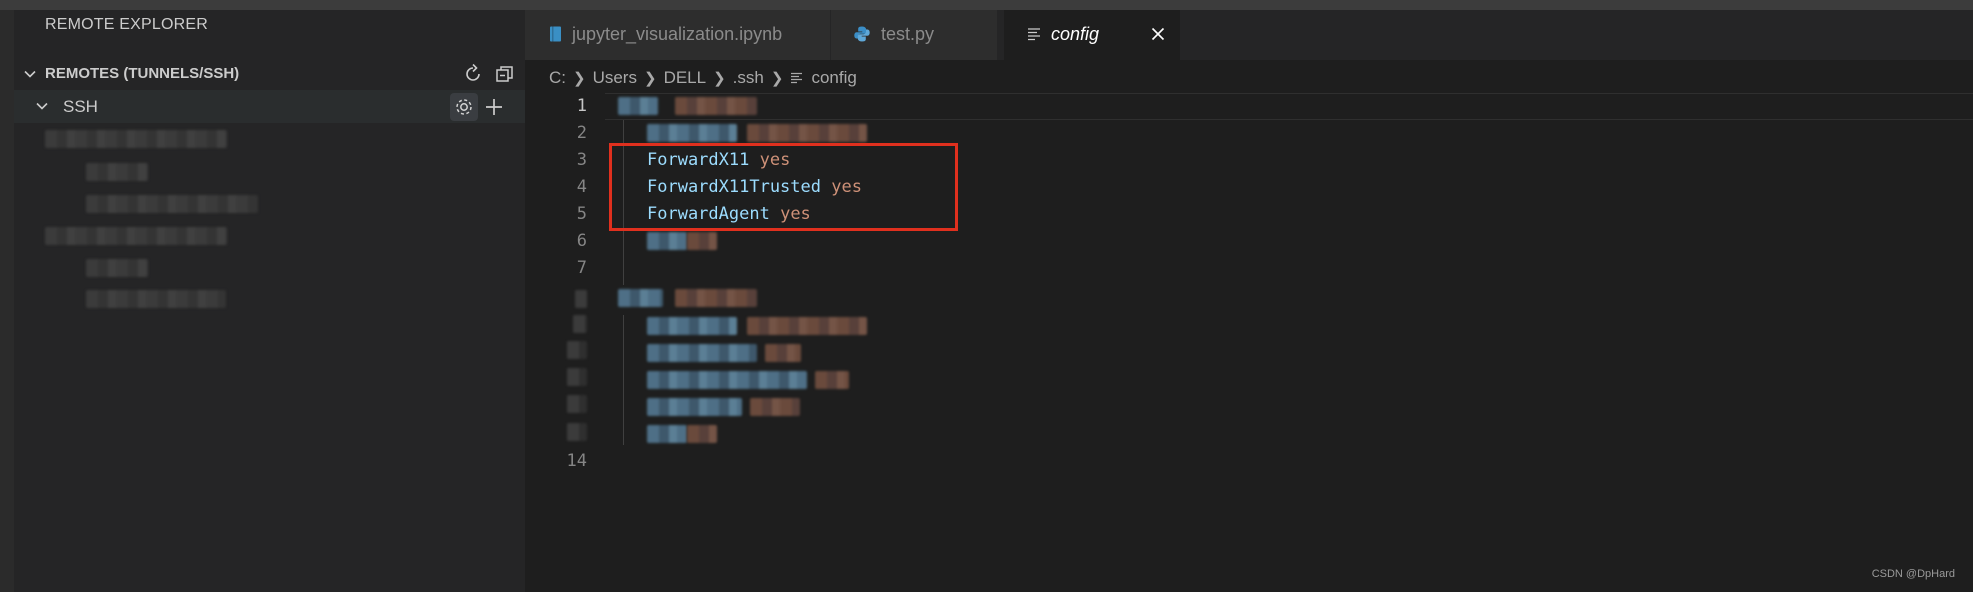 The image size is (1973, 592). What do you see at coordinates (748, 78) in the screenshot?
I see `breadcrumb-item: .ssh` at bounding box center [748, 78].